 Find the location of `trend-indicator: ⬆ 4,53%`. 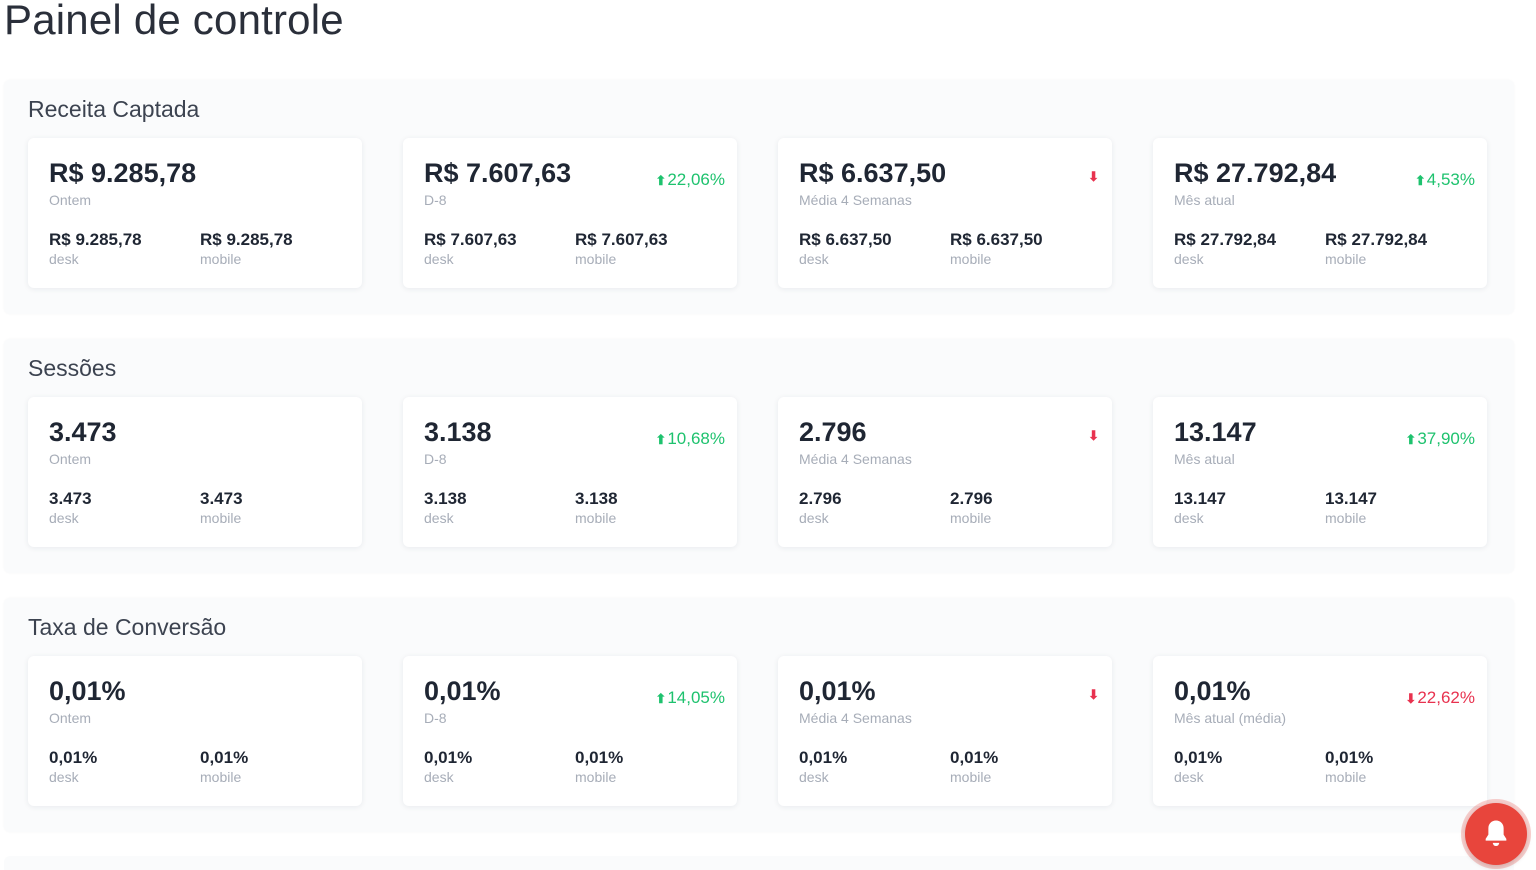

trend-indicator: ⬆ 4,53% is located at coordinates (1445, 180).